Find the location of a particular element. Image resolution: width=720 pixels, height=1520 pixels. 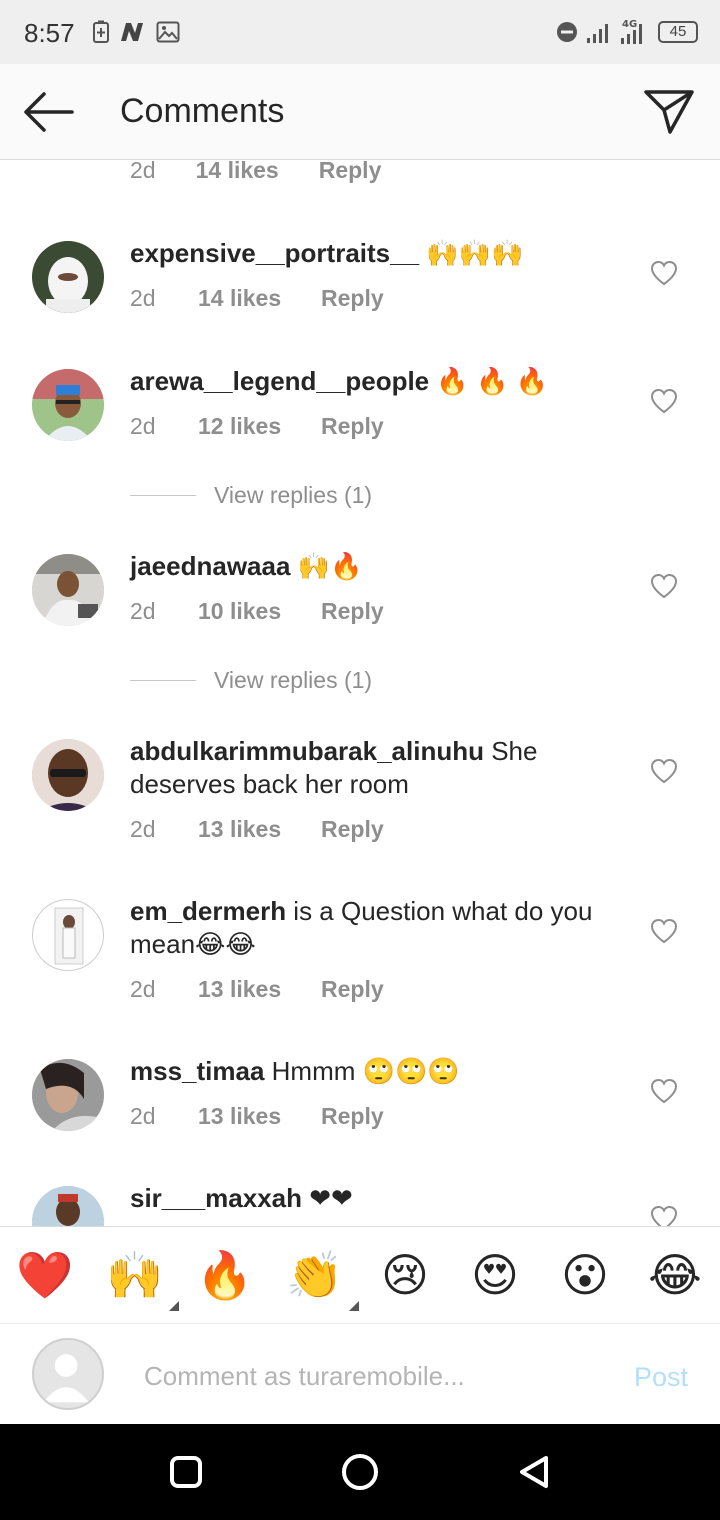

gallery-icon is located at coordinates (168, 32).